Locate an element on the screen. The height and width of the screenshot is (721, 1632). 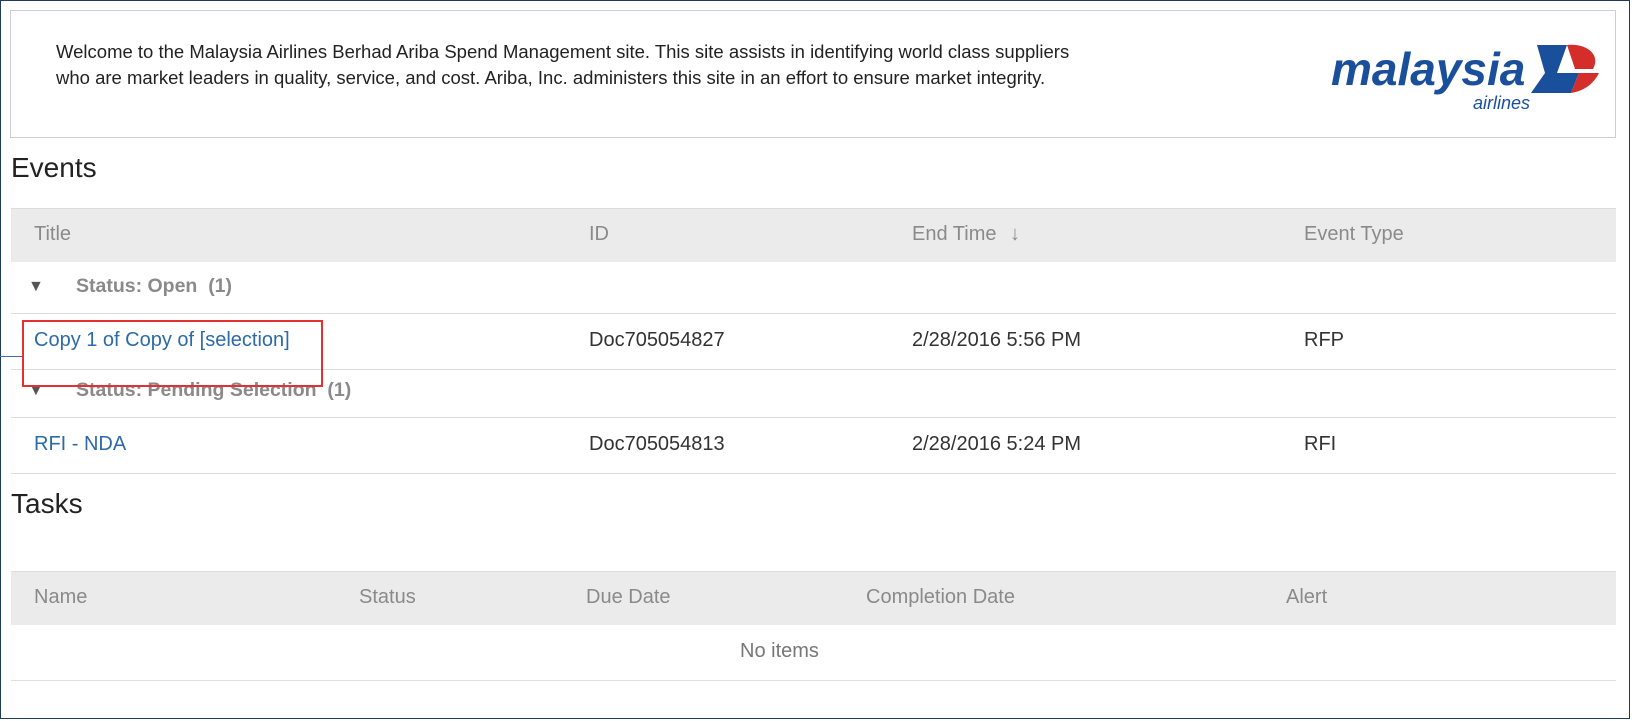
column-header-status: Status is located at coordinates (387, 597).